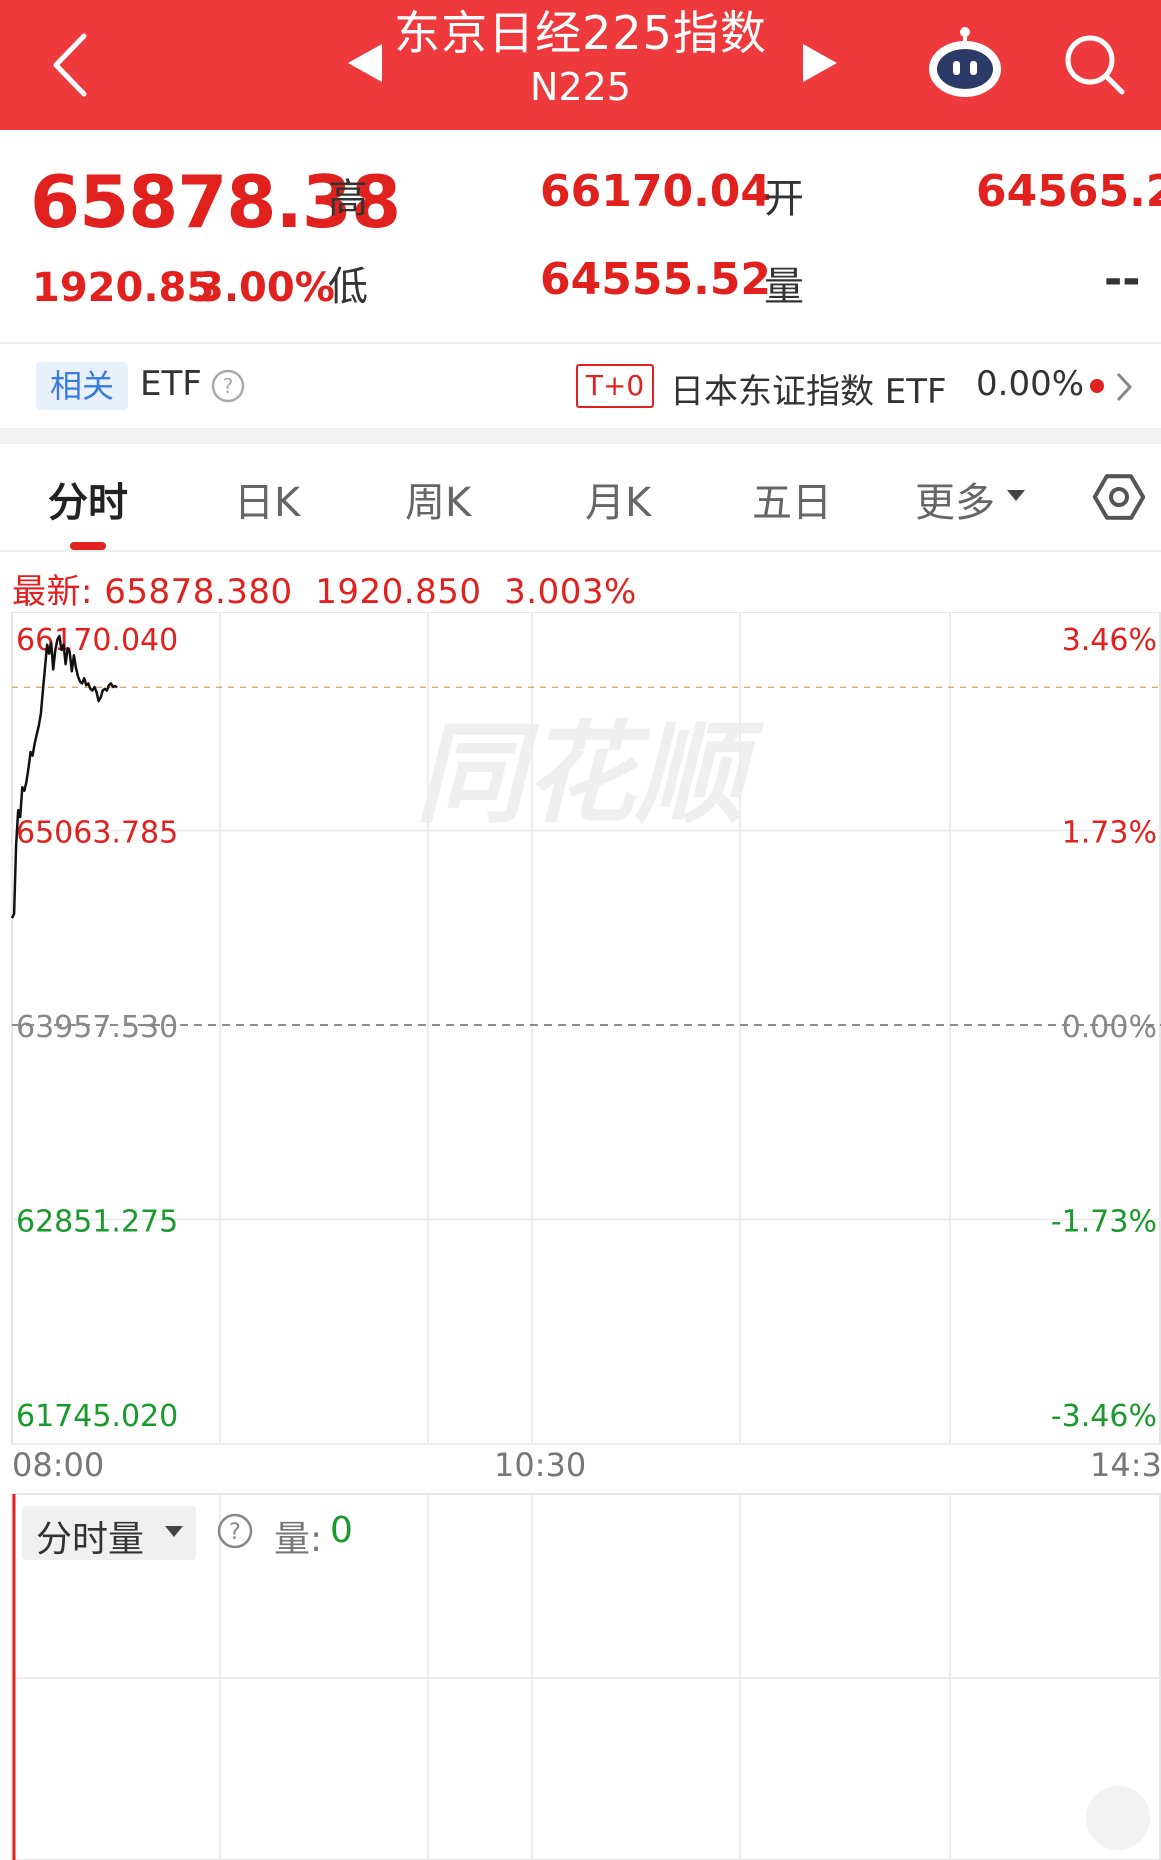 The width and height of the screenshot is (1161, 1860). Describe the element at coordinates (58, 1465) in the screenshot. I see `time-tick-start: 08:00` at that location.